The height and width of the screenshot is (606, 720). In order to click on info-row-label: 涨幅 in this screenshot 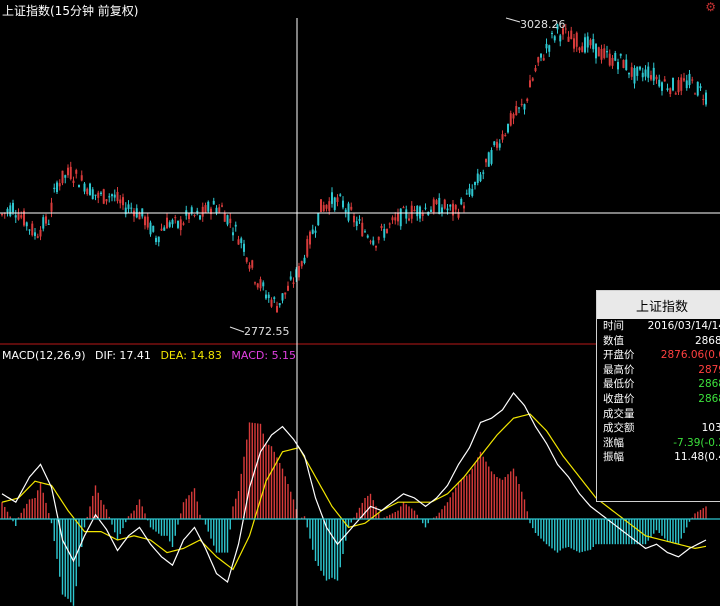, I will do `click(613, 442)`.